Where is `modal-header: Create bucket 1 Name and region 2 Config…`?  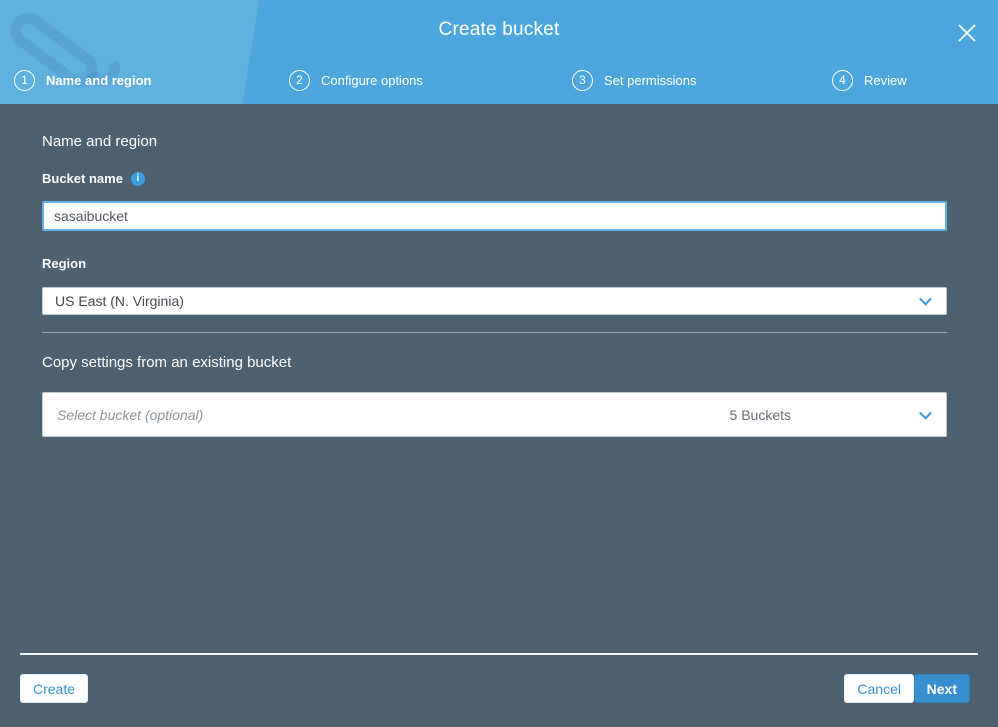 modal-header: Create bucket 1 Name and region 2 Config… is located at coordinates (499, 52).